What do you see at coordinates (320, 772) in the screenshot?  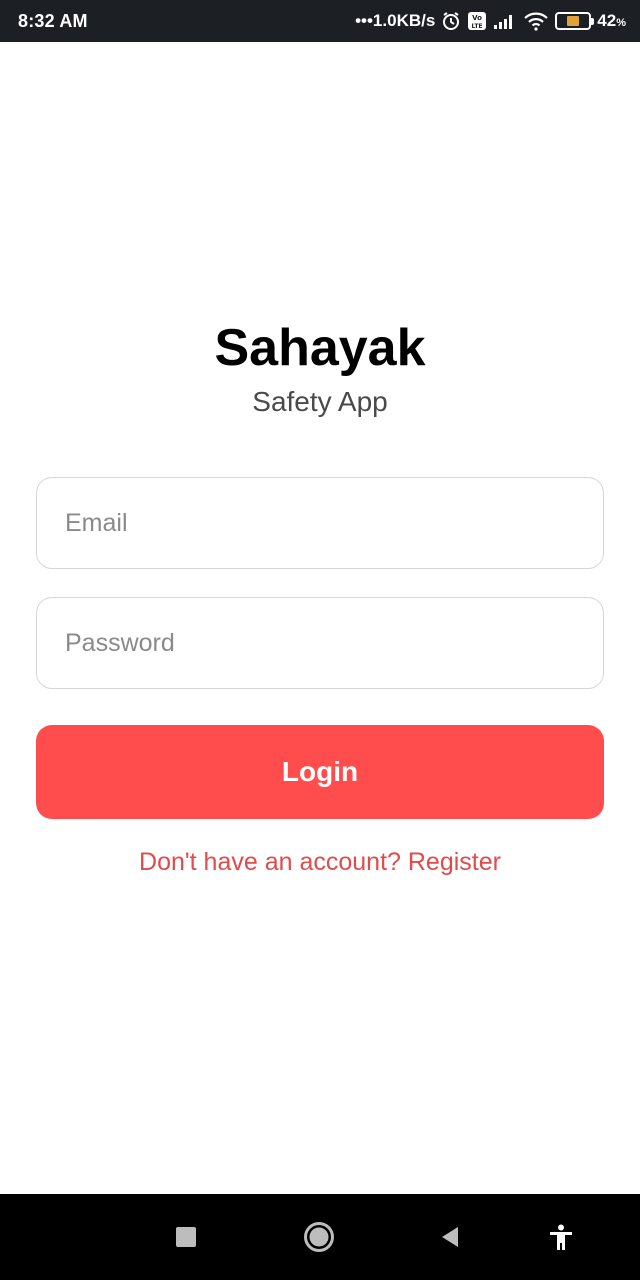 I see `login-button: Login` at bounding box center [320, 772].